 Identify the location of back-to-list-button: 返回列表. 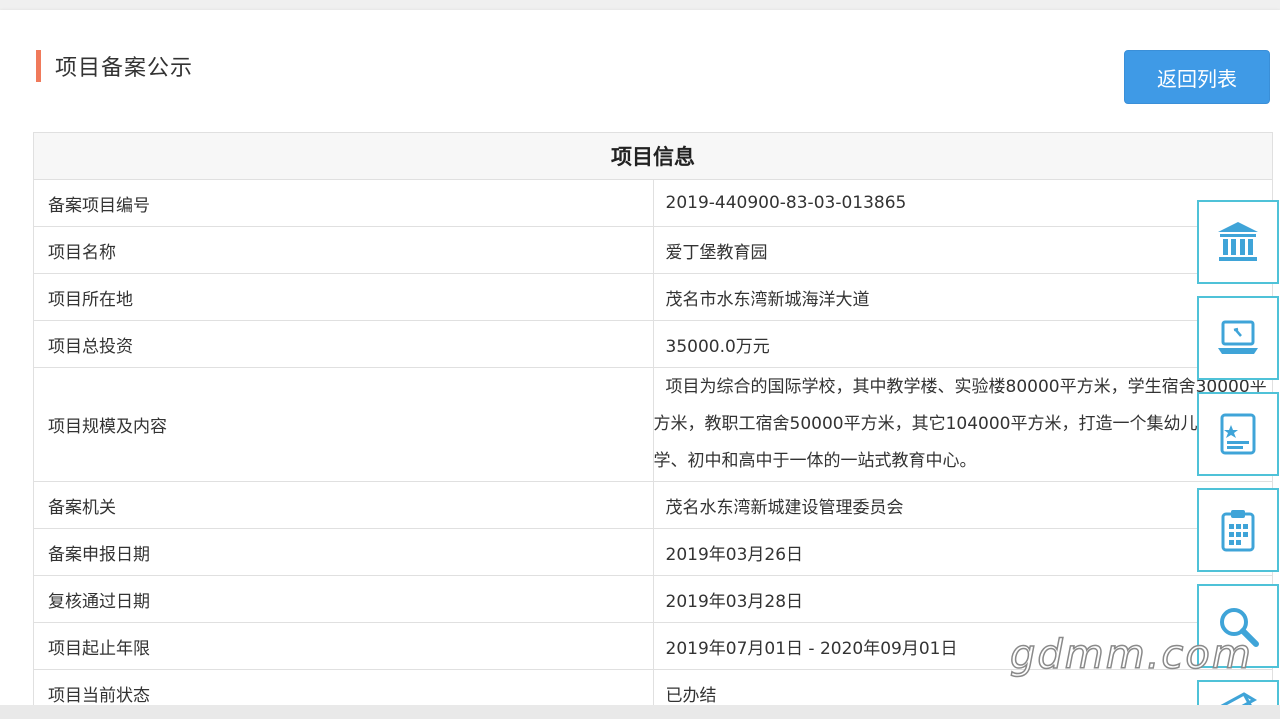
(1197, 77).